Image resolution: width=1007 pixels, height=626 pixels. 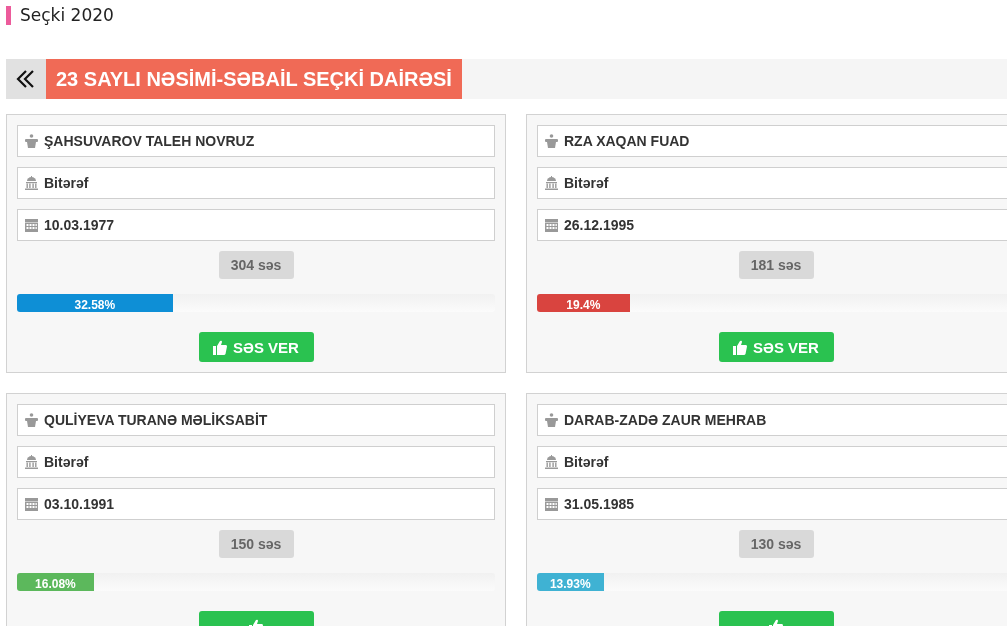 I want to click on birth-date: 26.12.1995, so click(x=599, y=225).